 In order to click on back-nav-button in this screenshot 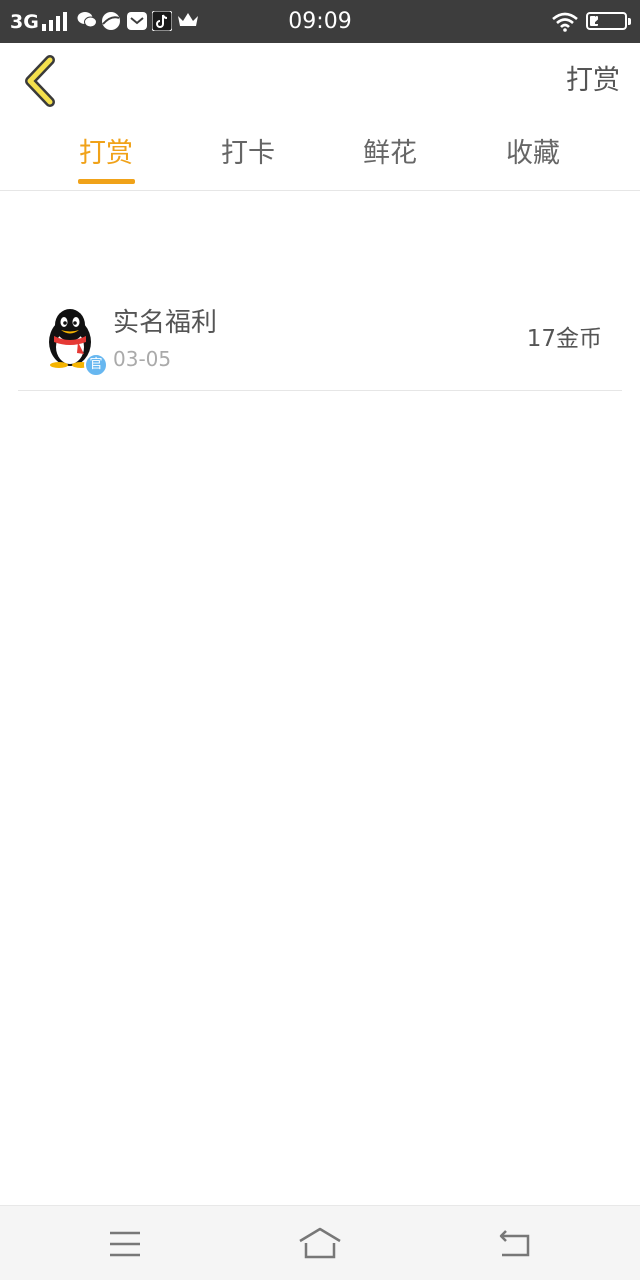, I will do `click(515, 1244)`.